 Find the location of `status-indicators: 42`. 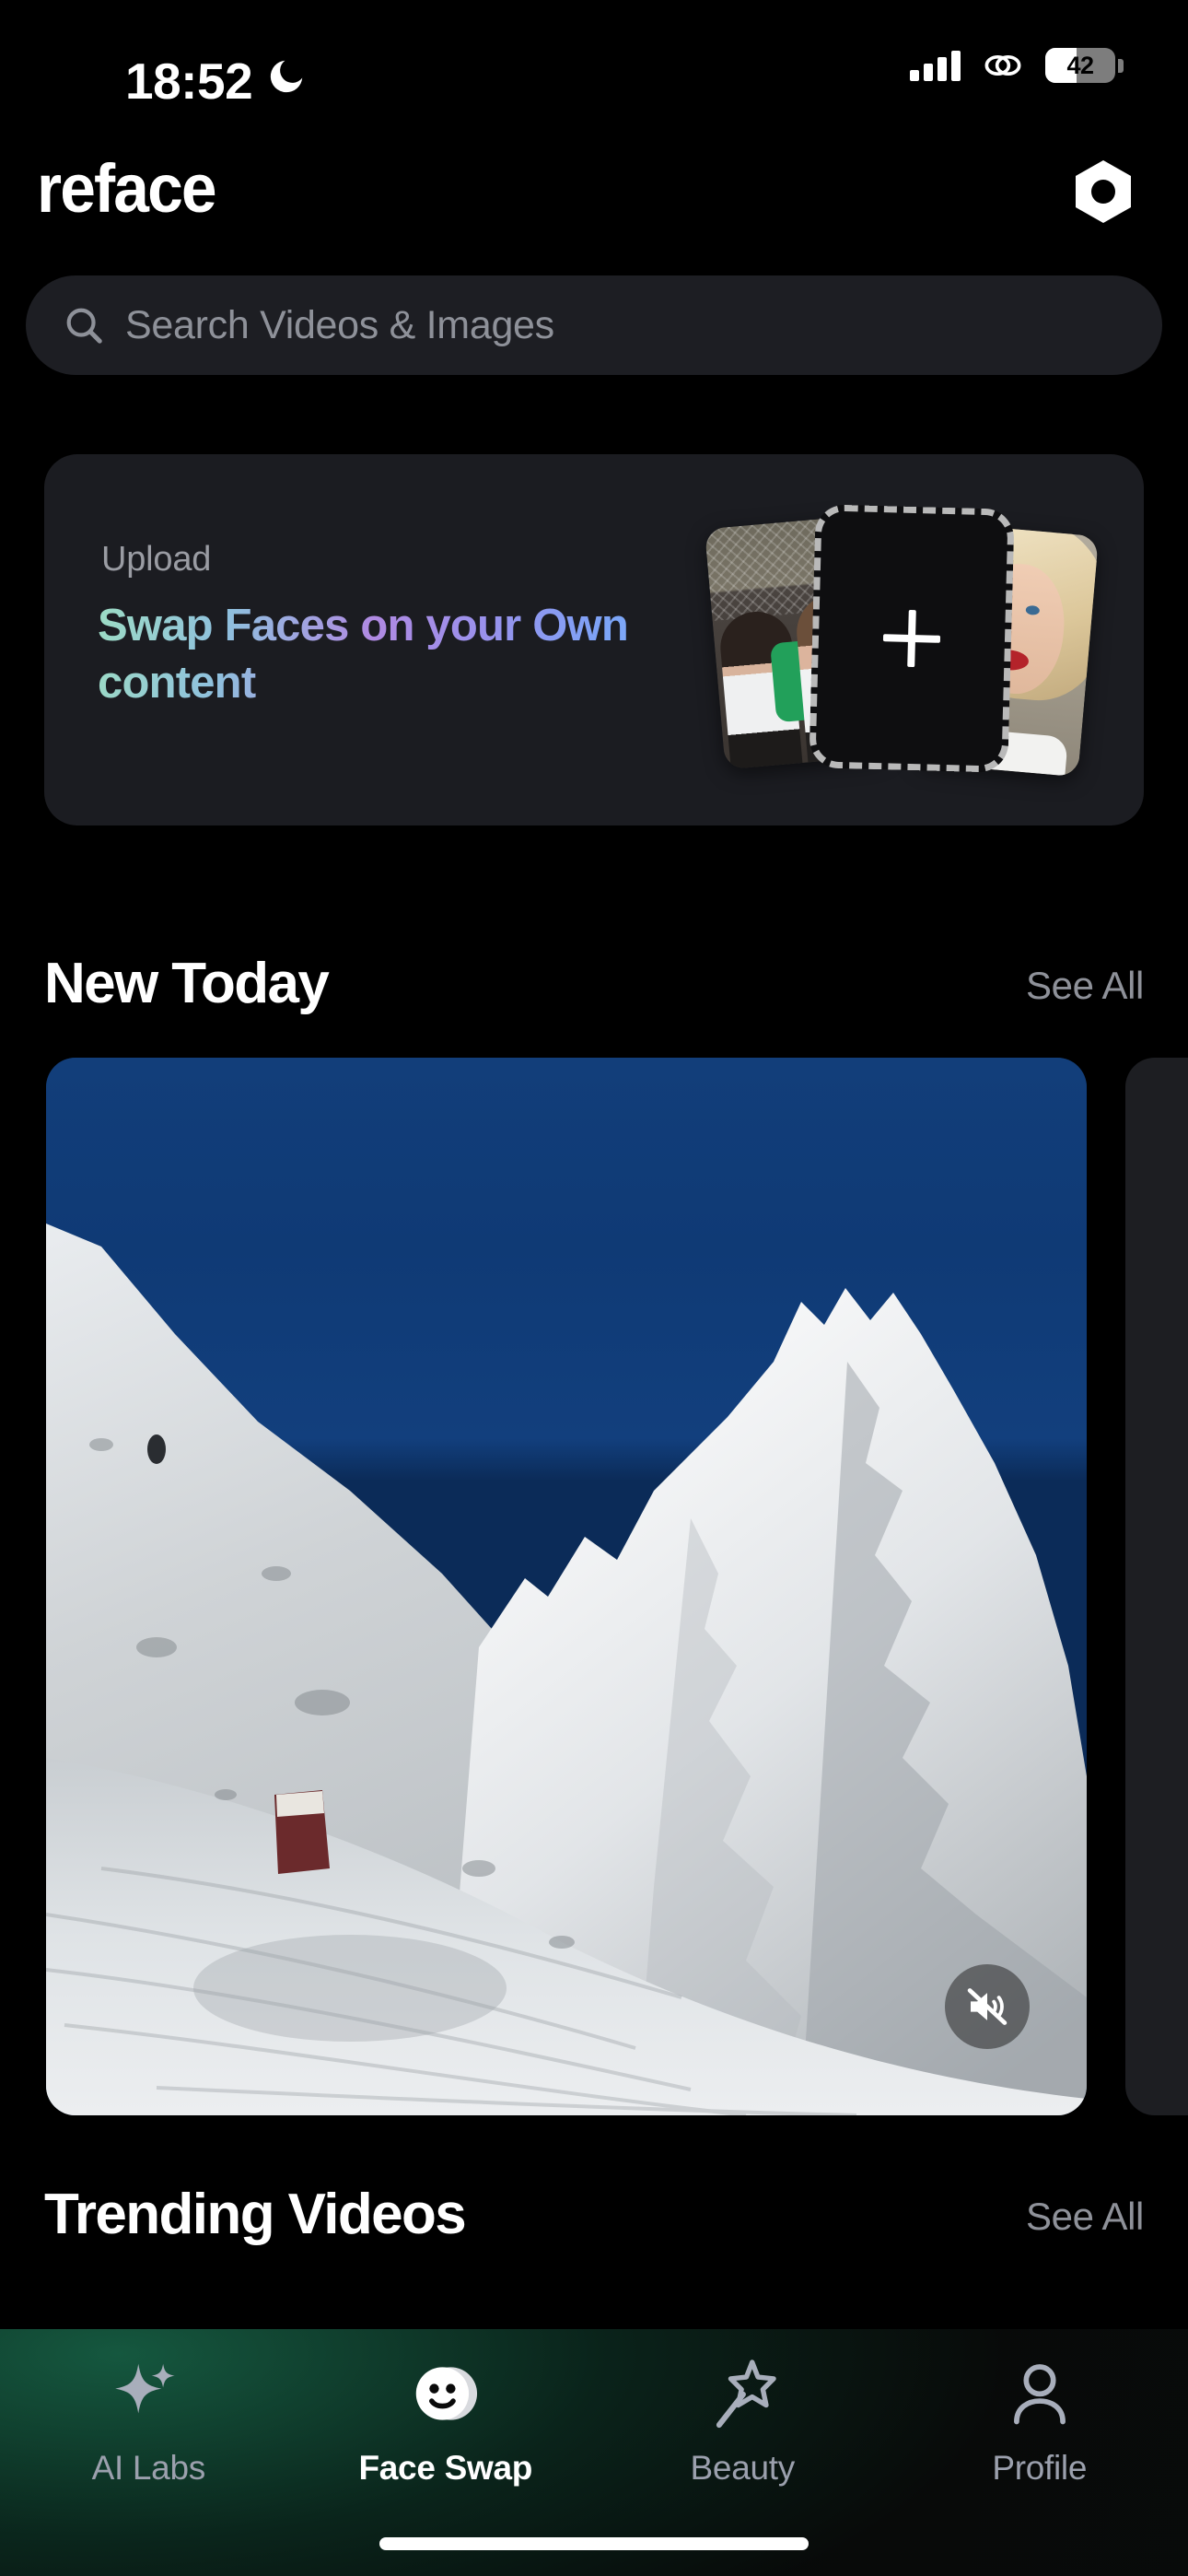

status-indicators: 42 is located at coordinates (1017, 65).